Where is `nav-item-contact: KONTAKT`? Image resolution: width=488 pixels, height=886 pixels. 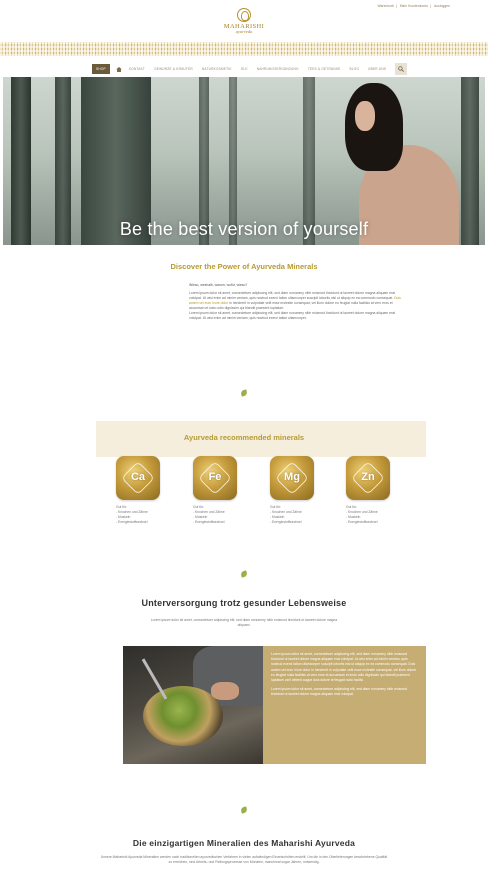
nav-item-contact: KONTAKT is located at coordinates (137, 69).